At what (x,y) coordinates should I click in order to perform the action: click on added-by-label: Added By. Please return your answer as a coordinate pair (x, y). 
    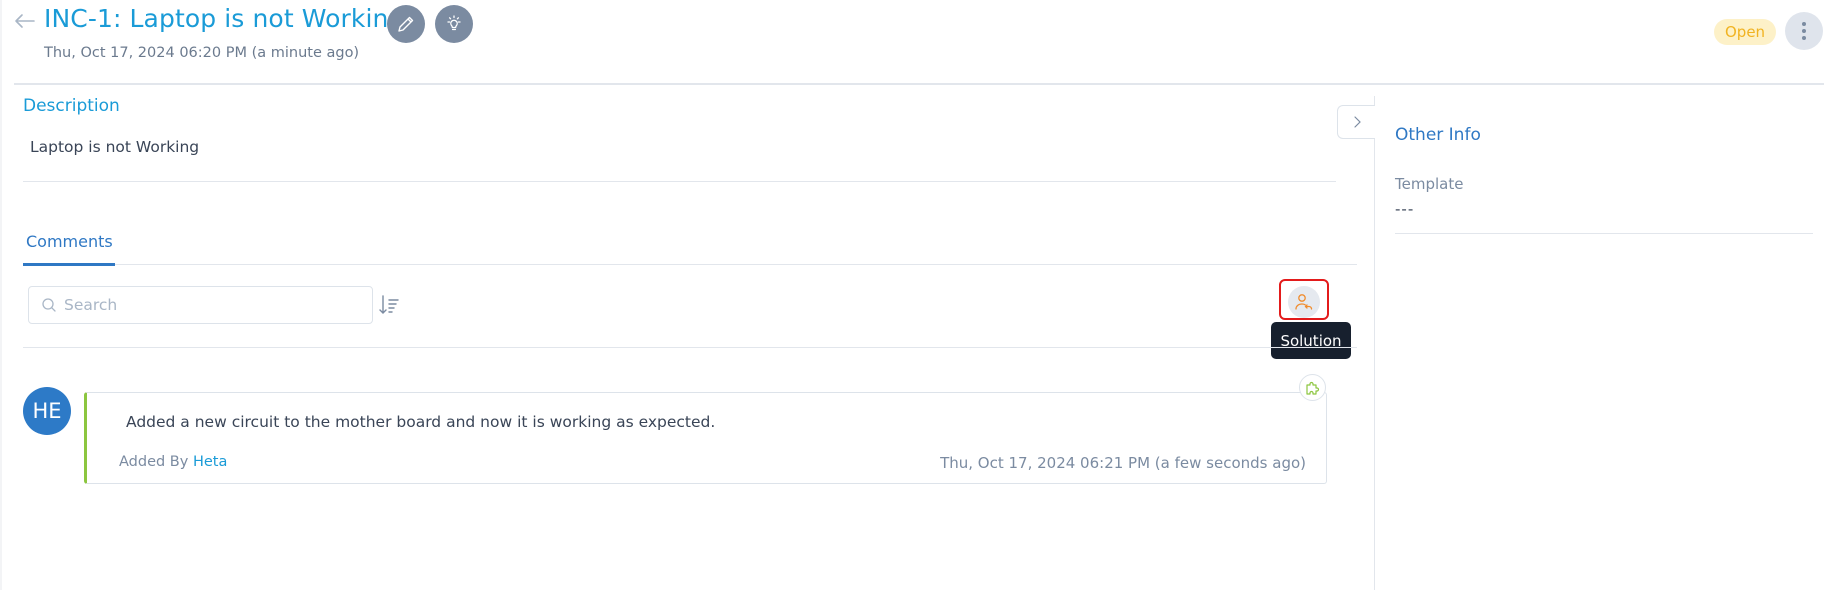
    Looking at the image, I should click on (154, 462).